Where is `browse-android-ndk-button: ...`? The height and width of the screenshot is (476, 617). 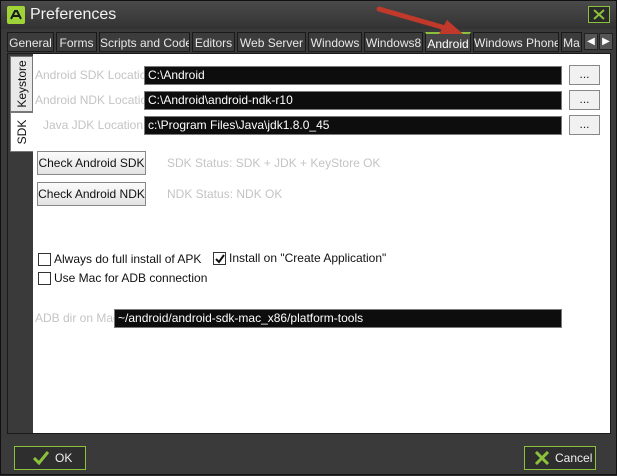 browse-android-ndk-button: ... is located at coordinates (584, 100).